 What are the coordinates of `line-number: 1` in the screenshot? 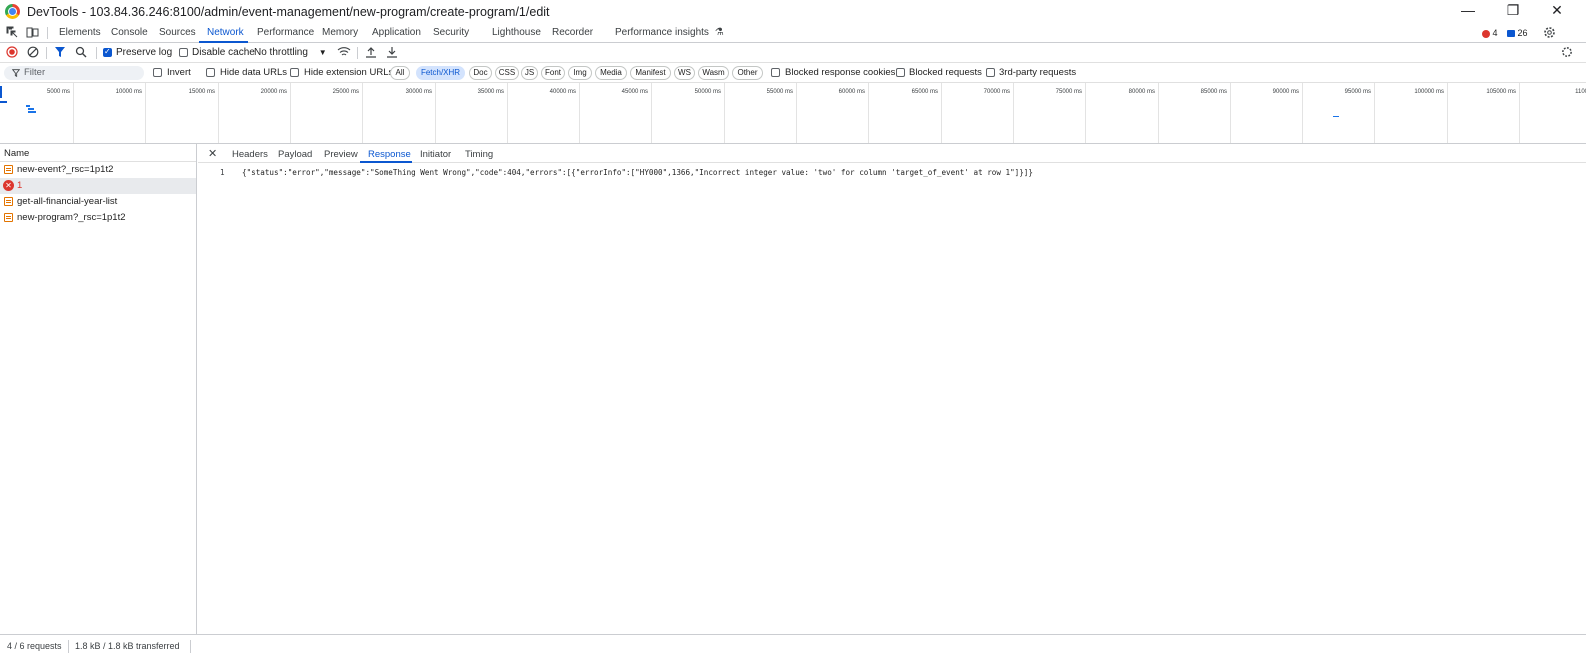 It's located at (222, 172).